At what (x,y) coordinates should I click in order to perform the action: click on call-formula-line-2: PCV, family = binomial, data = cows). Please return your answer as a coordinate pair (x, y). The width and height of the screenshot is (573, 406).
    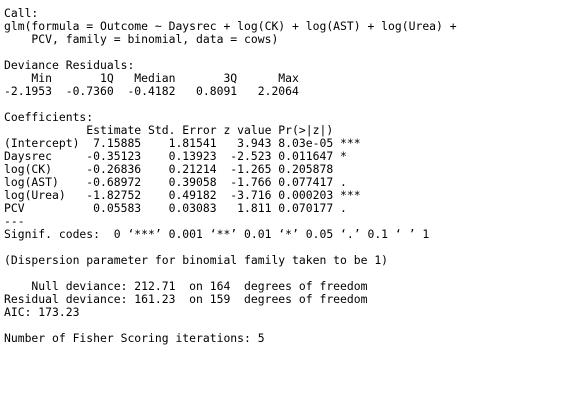
    Looking at the image, I should click on (141, 39).